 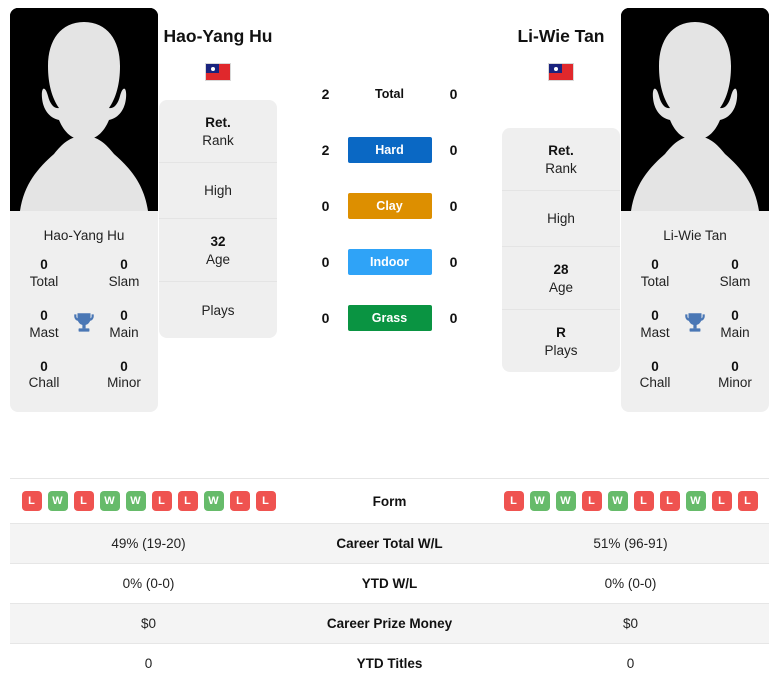 I want to click on player-silhouette-icon, so click(x=695, y=109).